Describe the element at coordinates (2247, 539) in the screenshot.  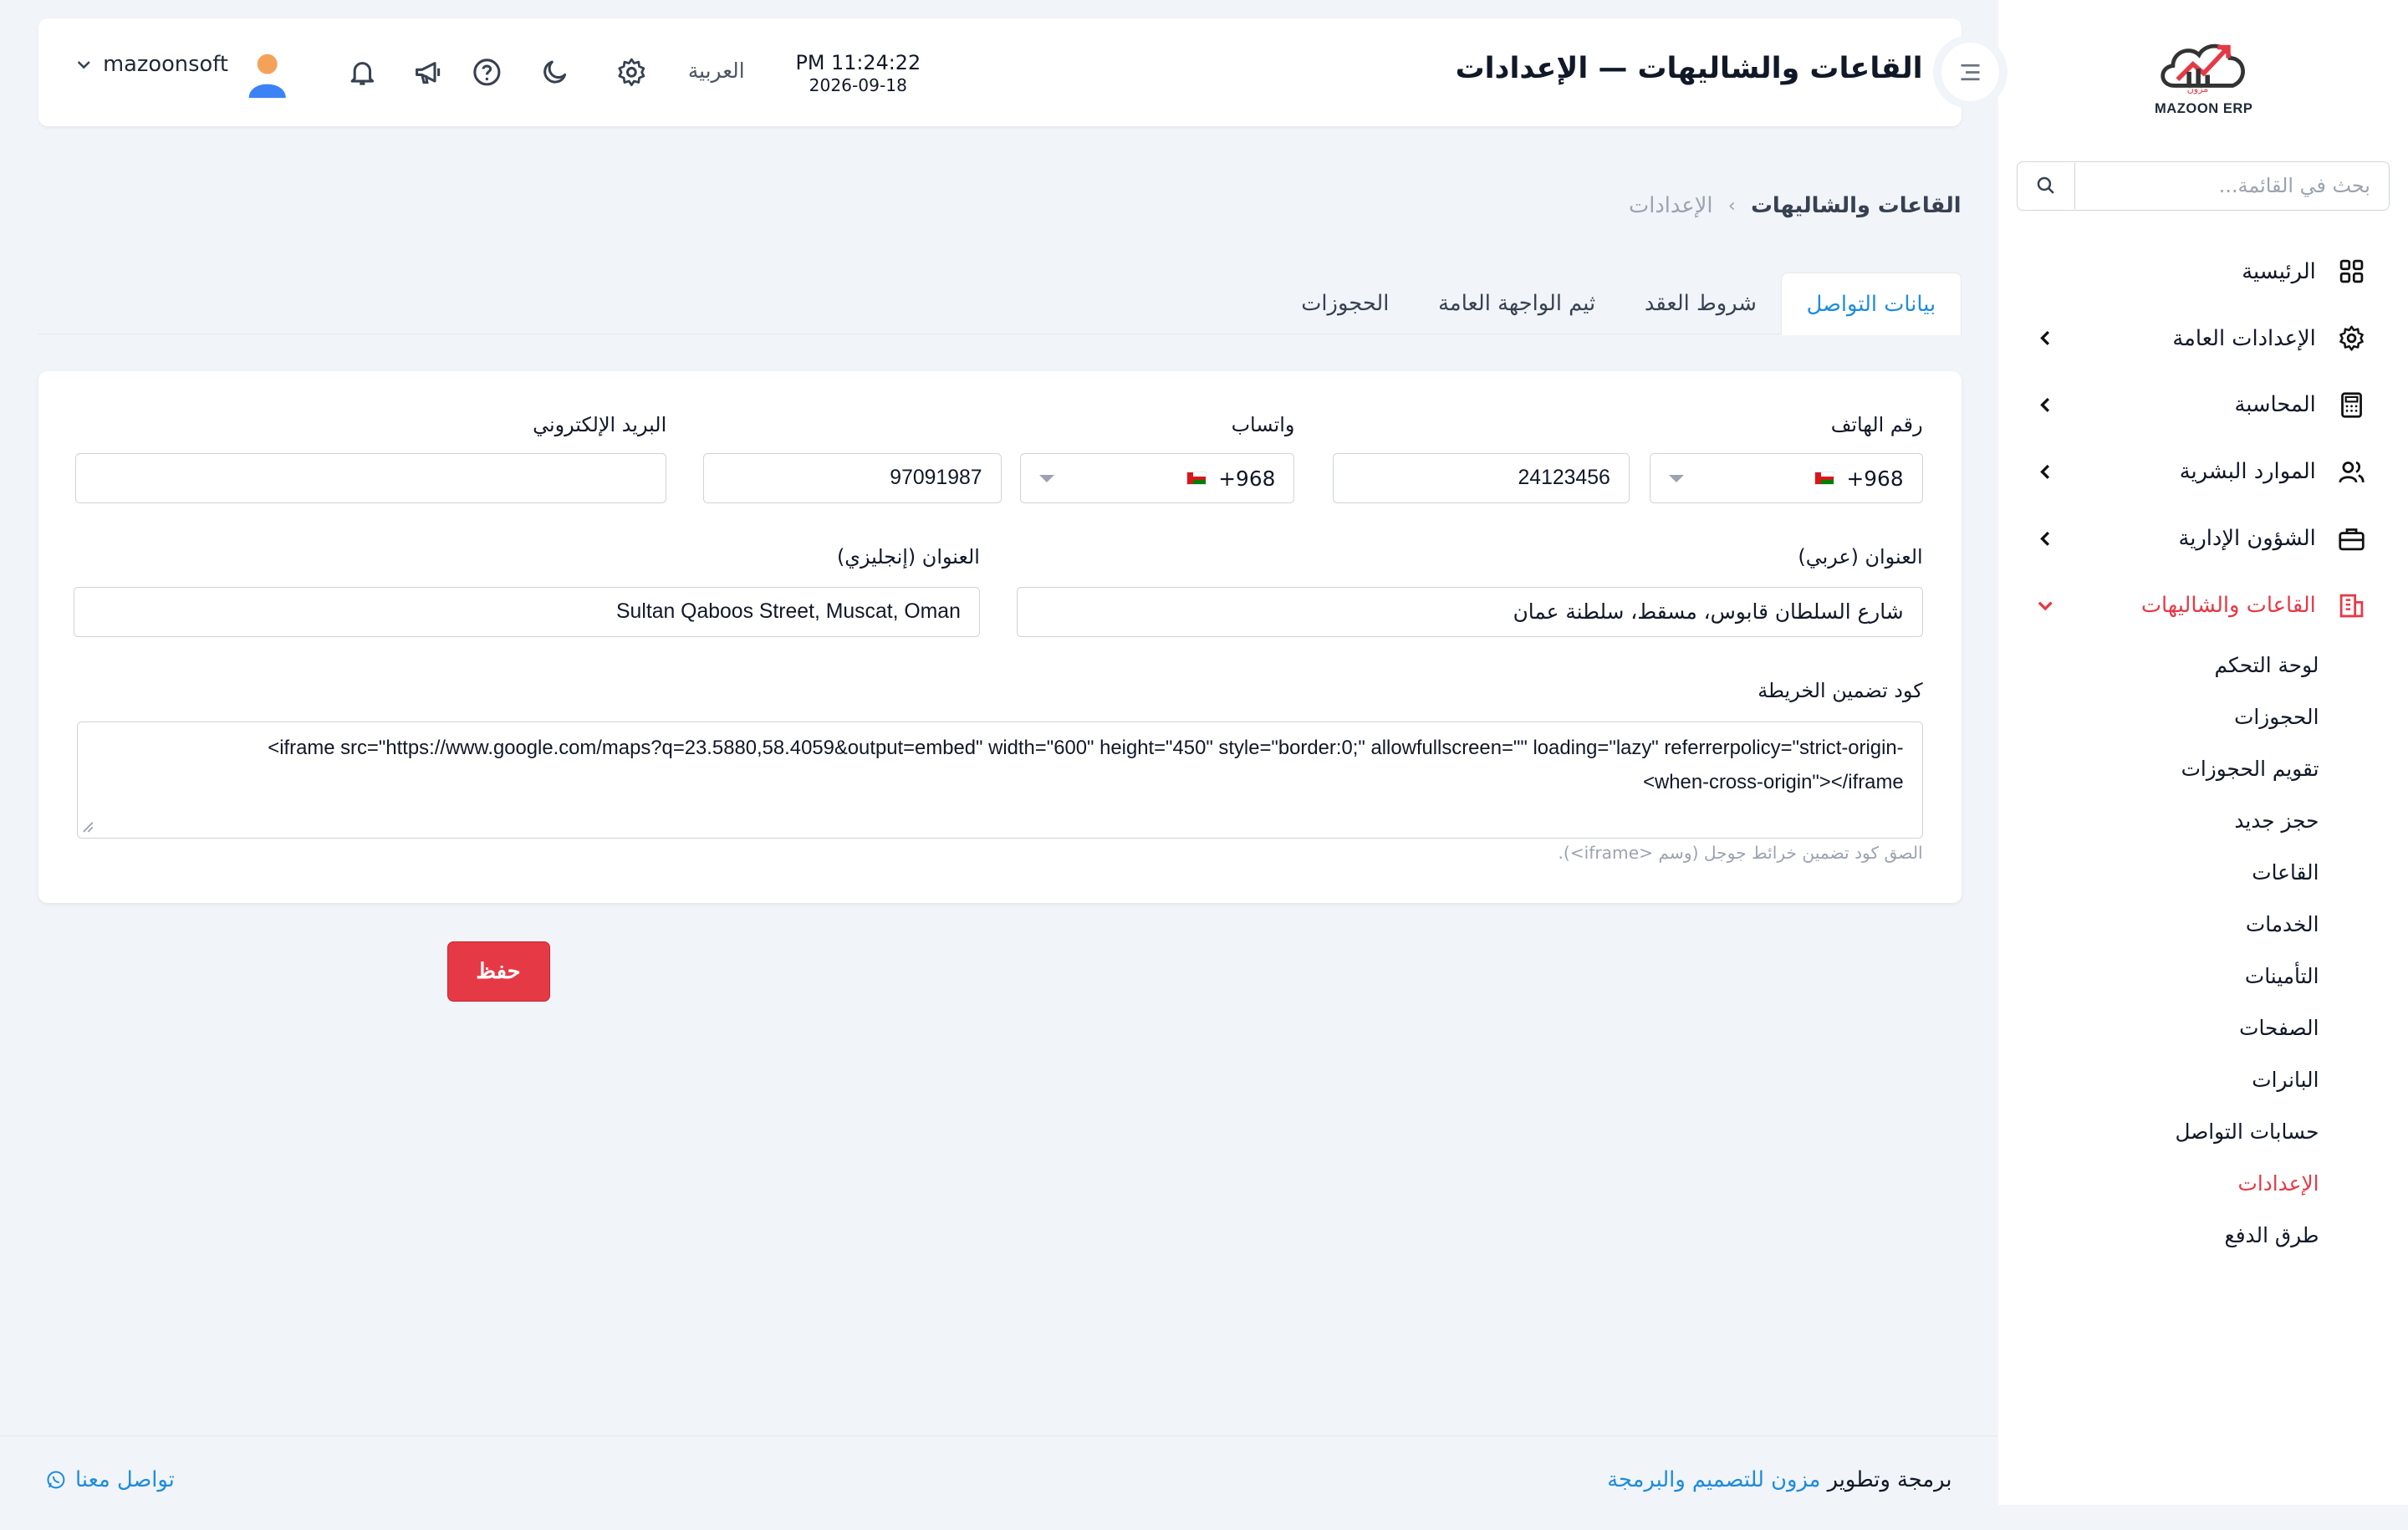
I see `sidebar-item-label: الشؤون الإدارية` at that location.